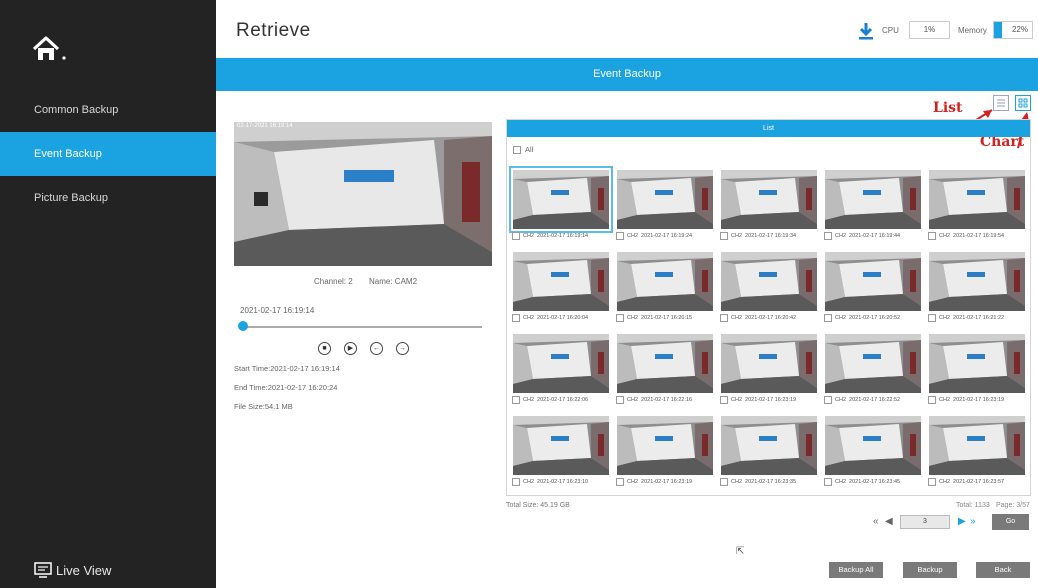  Describe the element at coordinates (1003, 570) in the screenshot. I see `back-button: Back` at that location.